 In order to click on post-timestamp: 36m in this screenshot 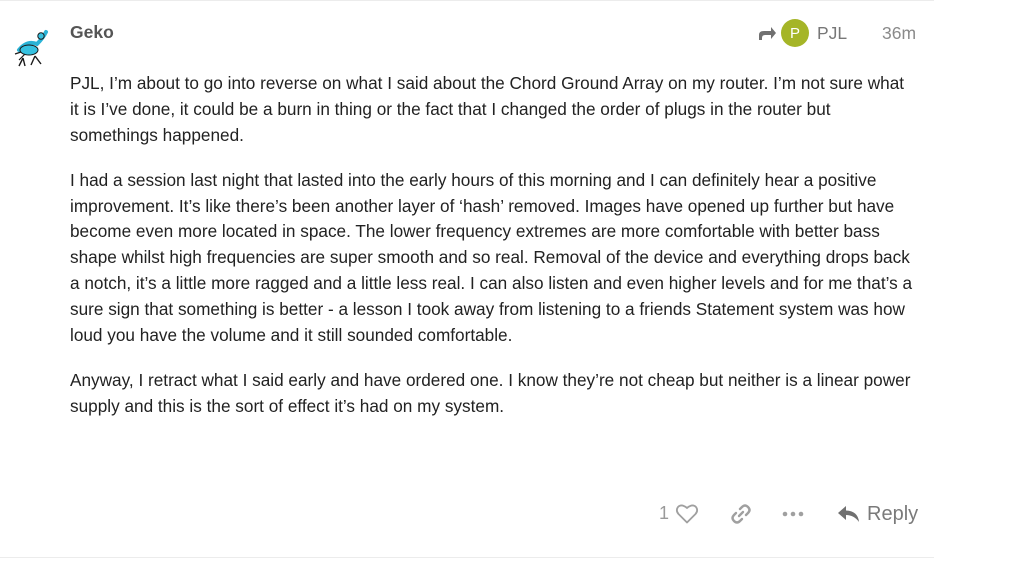, I will do `click(899, 33)`.